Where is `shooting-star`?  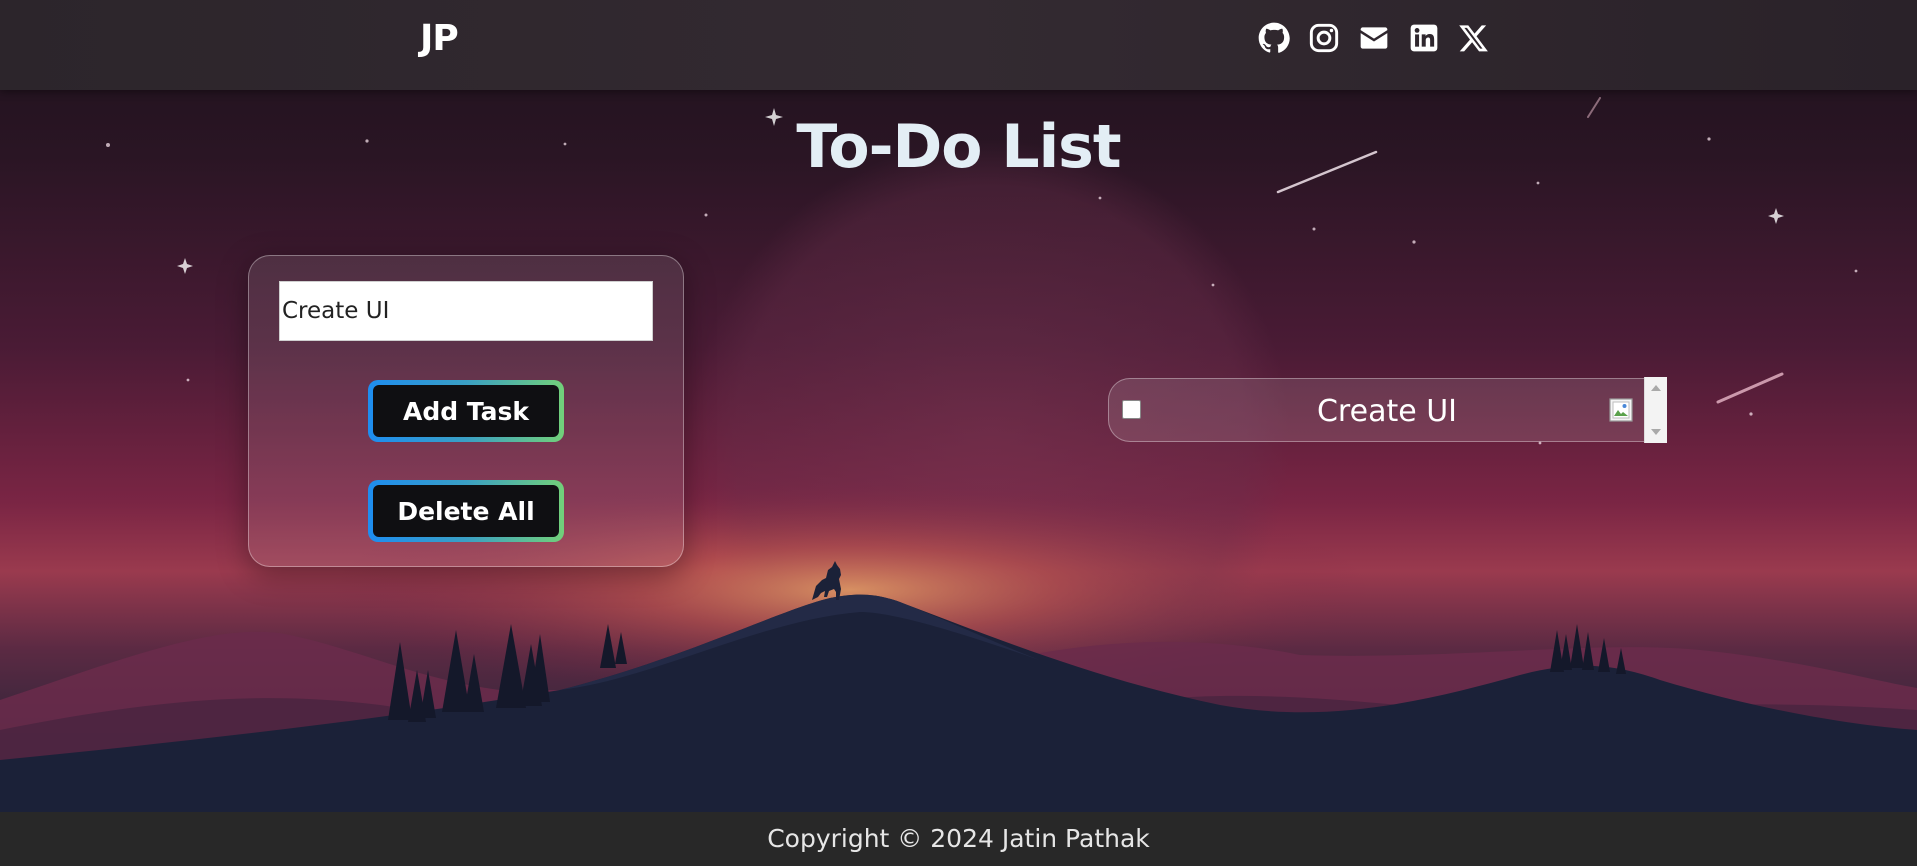 shooting-star is located at coordinates (1750, 388).